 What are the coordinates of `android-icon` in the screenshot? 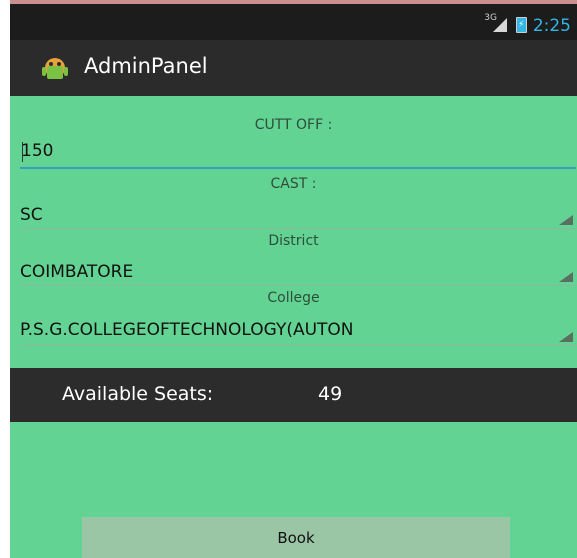 It's located at (55, 68).